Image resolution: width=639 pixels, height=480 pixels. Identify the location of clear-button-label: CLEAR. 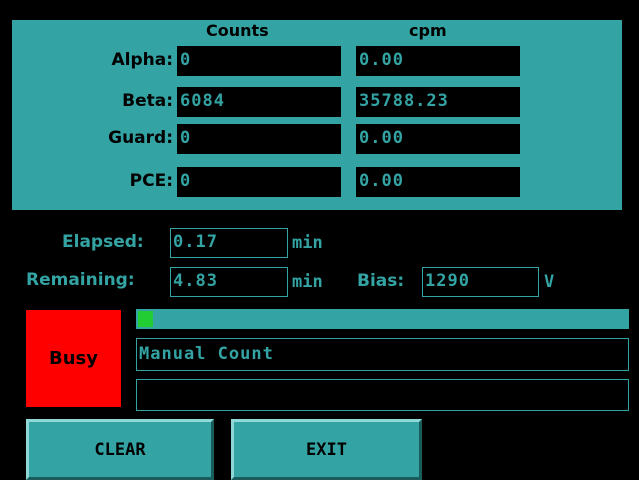
(120, 449).